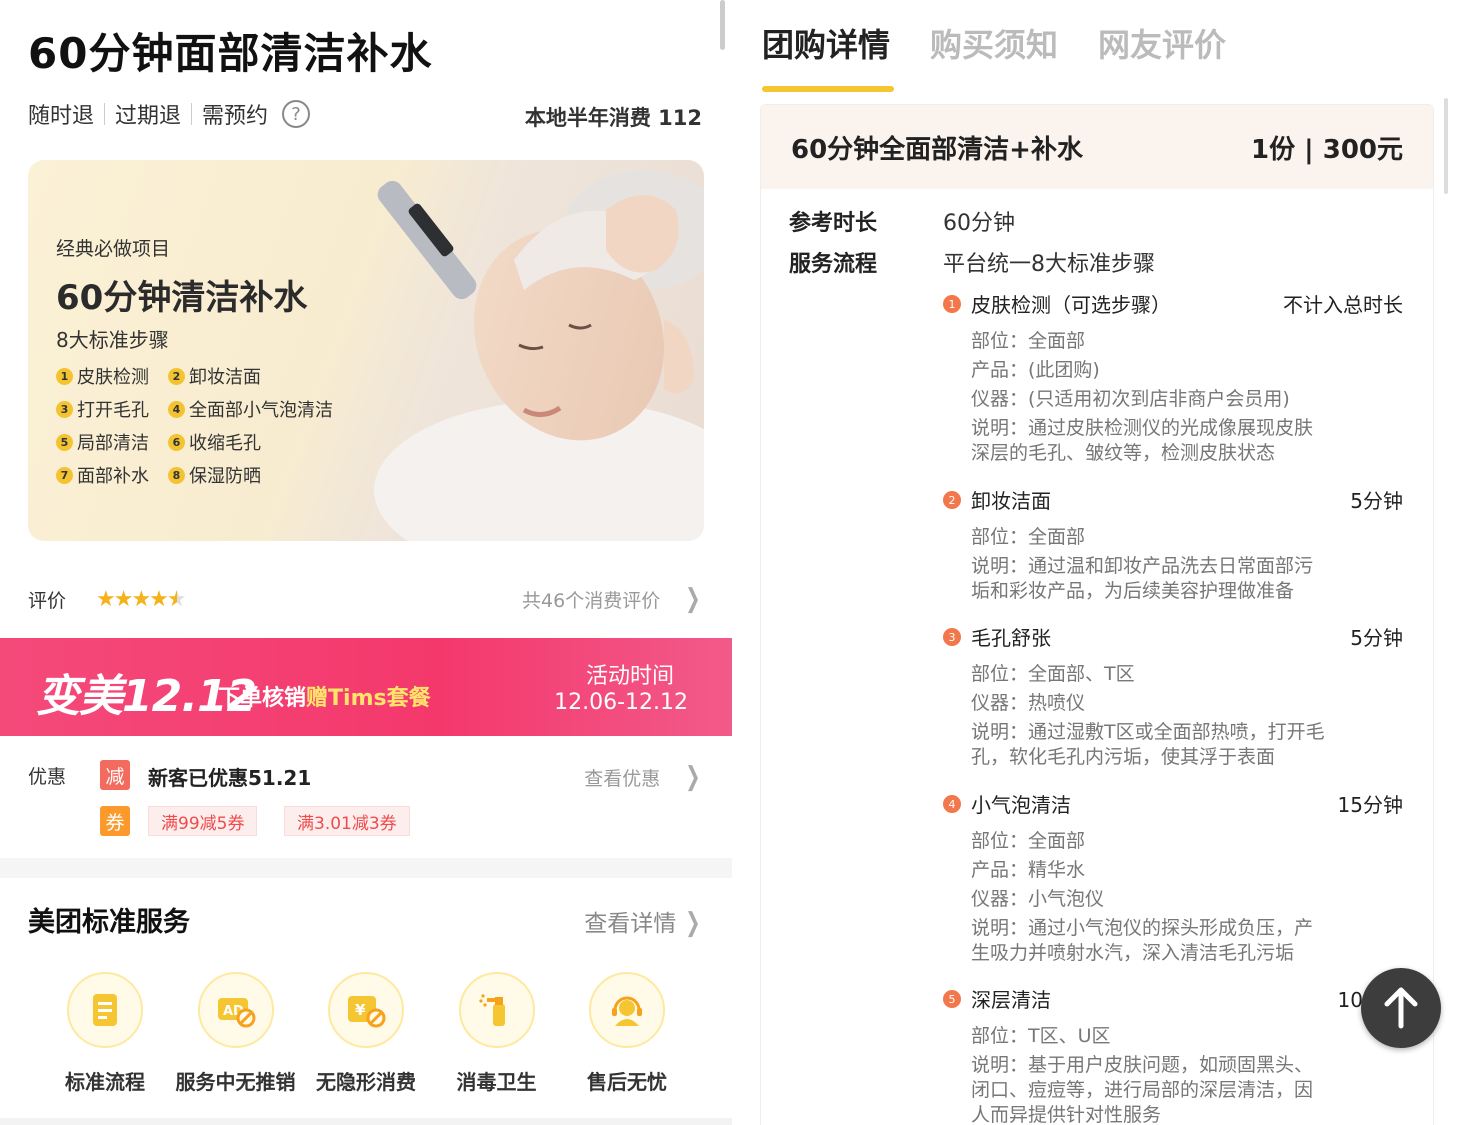 This screenshot has height=1125, width=1462. What do you see at coordinates (296, 114) in the screenshot?
I see `help-icon: ?` at bounding box center [296, 114].